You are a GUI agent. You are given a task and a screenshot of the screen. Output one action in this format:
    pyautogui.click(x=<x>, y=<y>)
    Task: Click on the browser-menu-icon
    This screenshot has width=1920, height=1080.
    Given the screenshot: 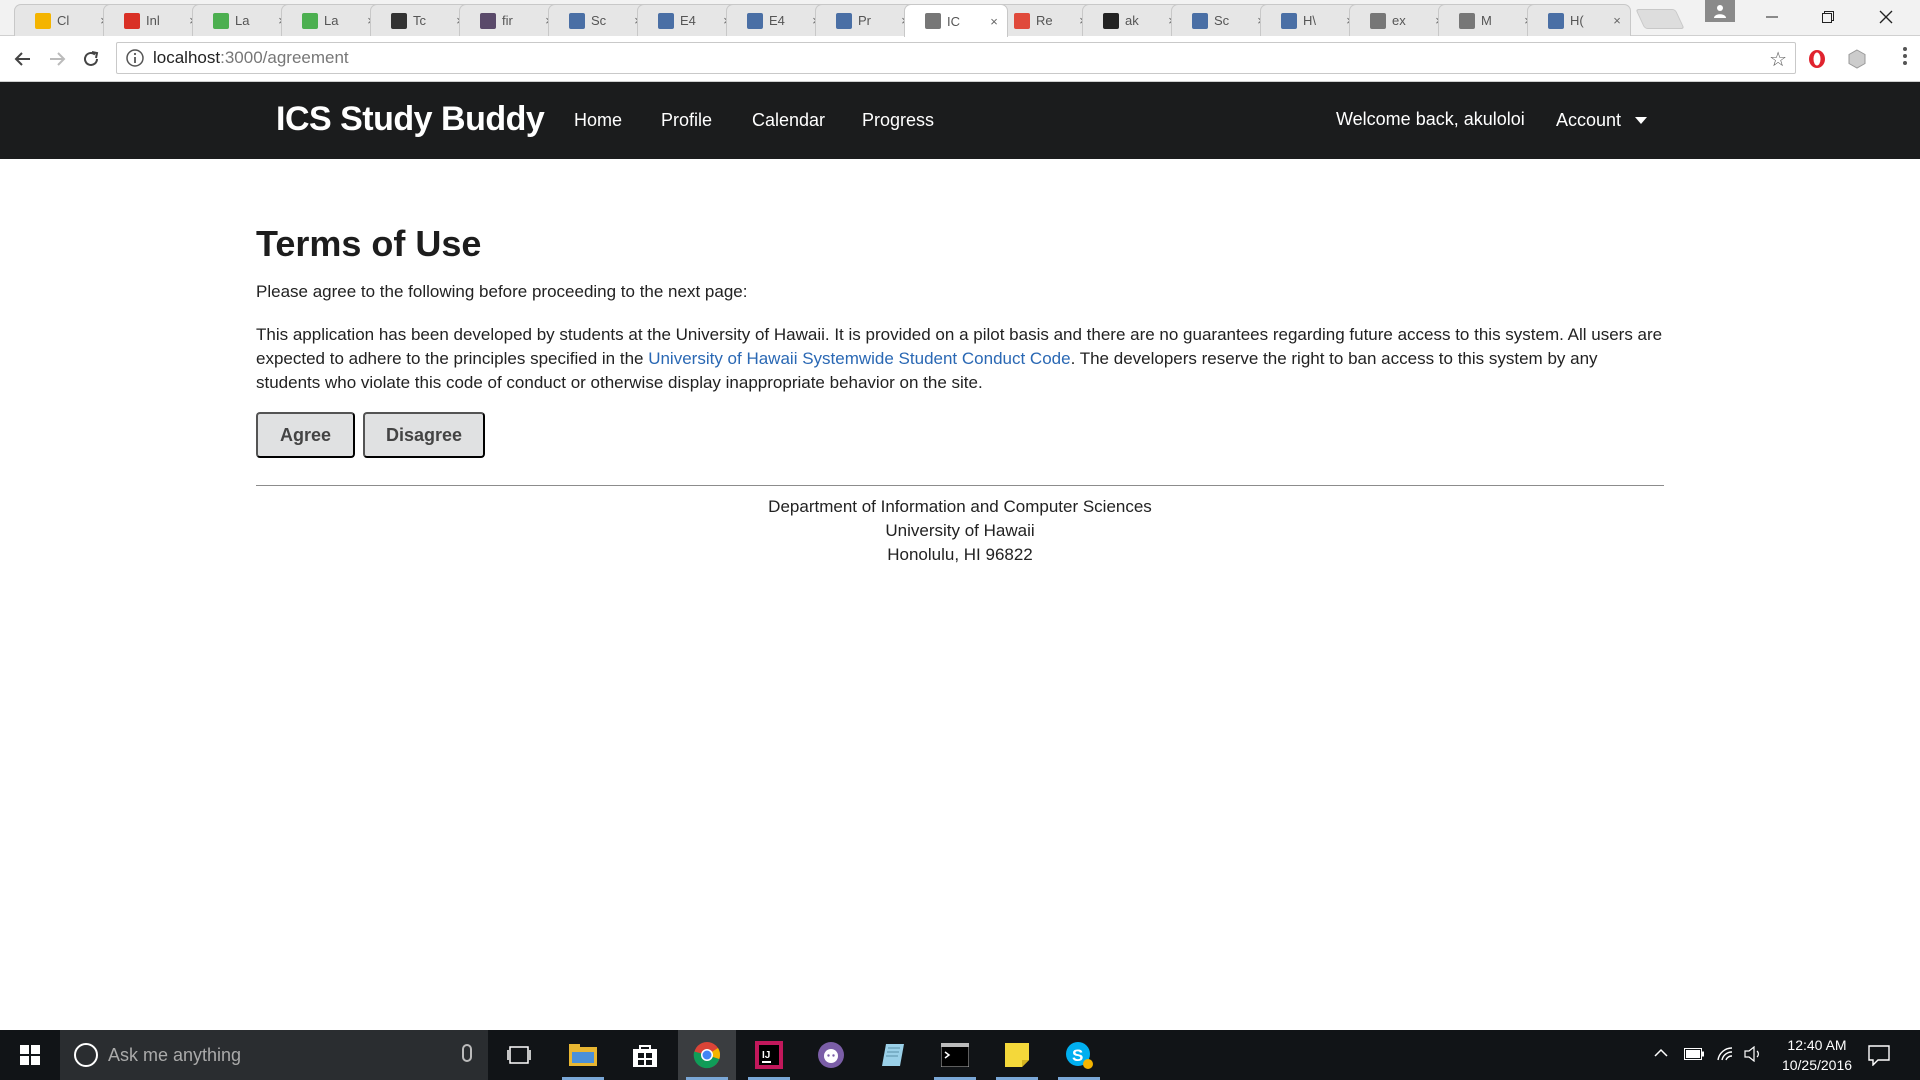 What is the action you would take?
    pyautogui.click(x=1905, y=56)
    